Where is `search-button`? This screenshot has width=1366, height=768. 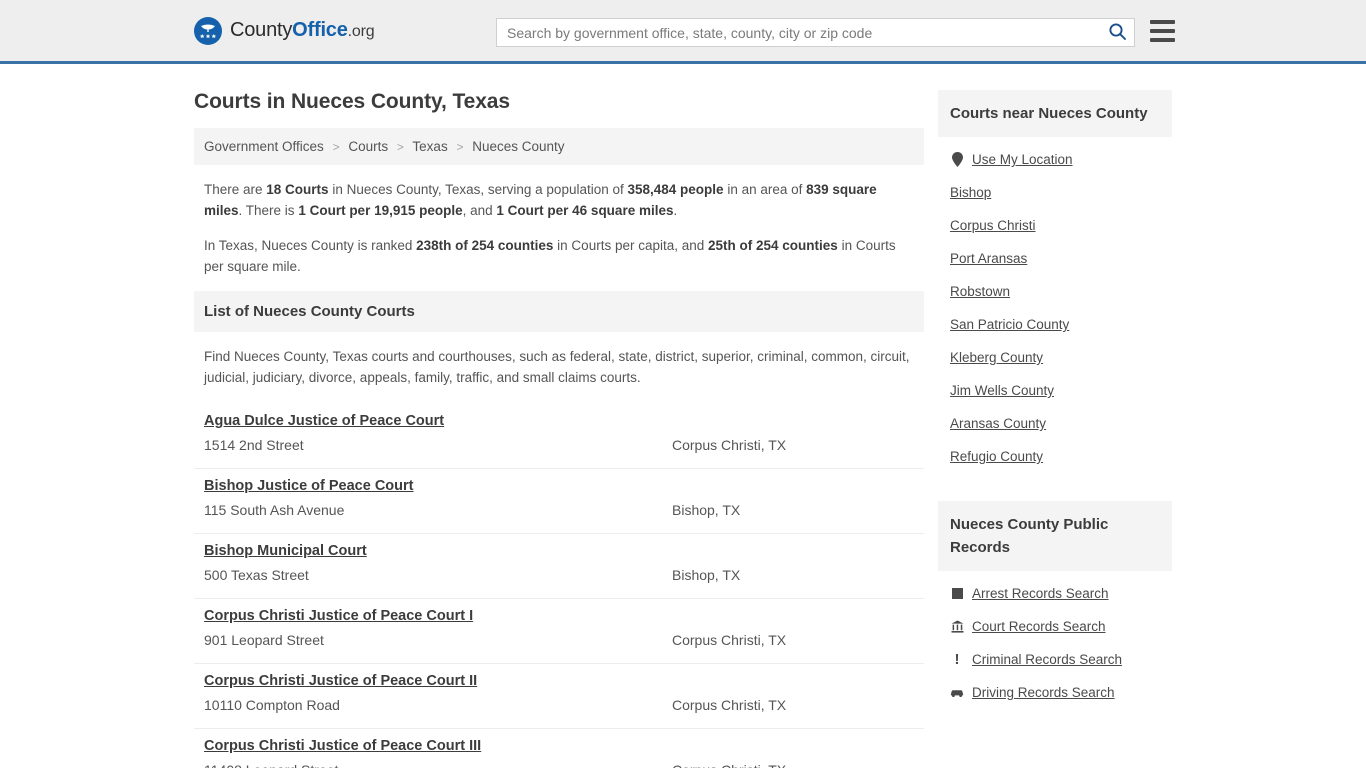 search-button is located at coordinates (1117, 32).